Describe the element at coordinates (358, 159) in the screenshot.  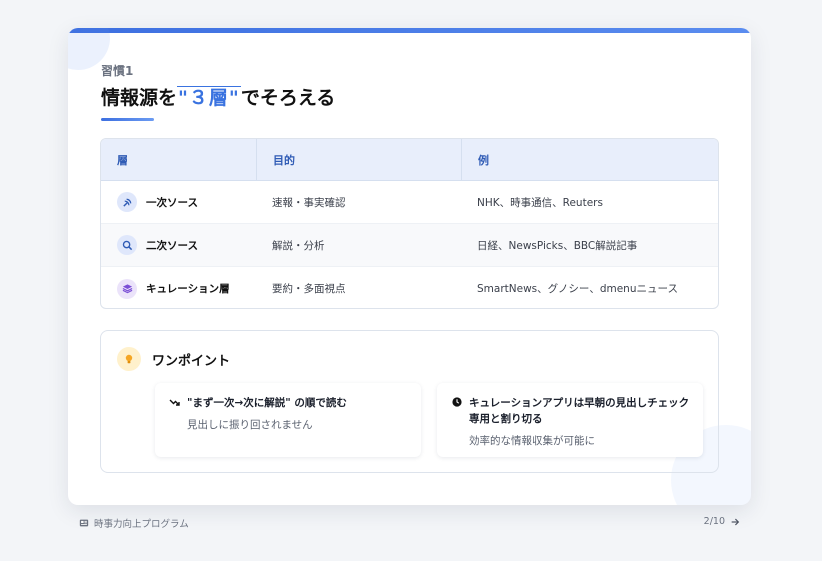
I see `column-header-purpose: 目的` at that location.